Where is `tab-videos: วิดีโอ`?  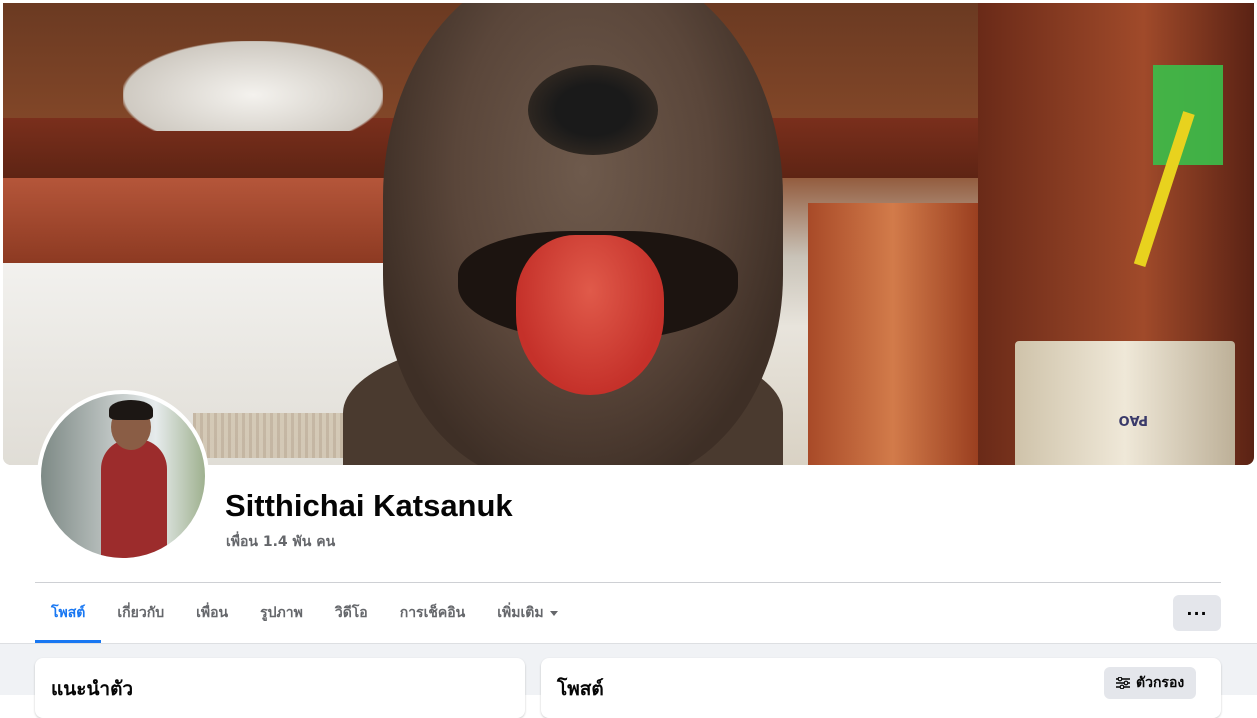 tab-videos: วิดีโอ is located at coordinates (351, 613).